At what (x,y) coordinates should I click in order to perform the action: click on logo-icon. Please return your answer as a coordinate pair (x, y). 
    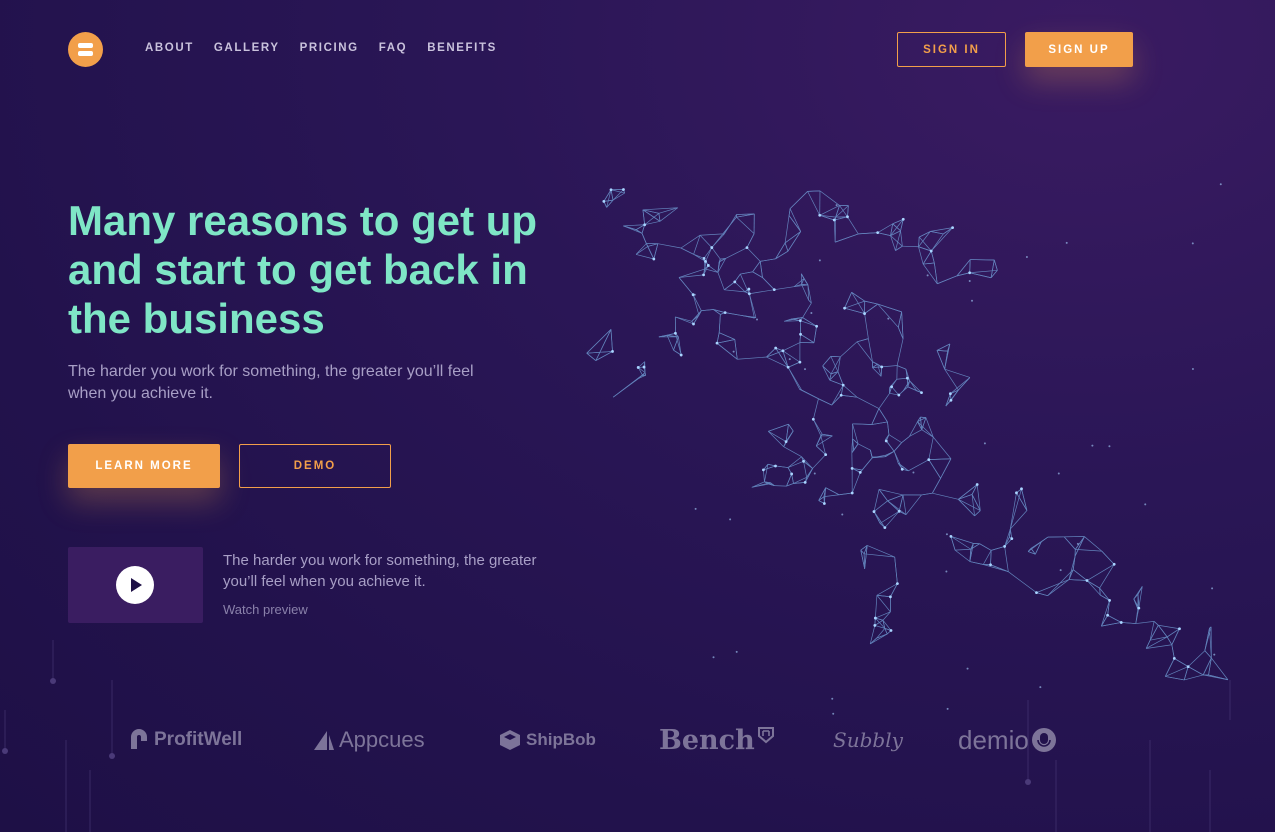
    Looking at the image, I should click on (85, 49).